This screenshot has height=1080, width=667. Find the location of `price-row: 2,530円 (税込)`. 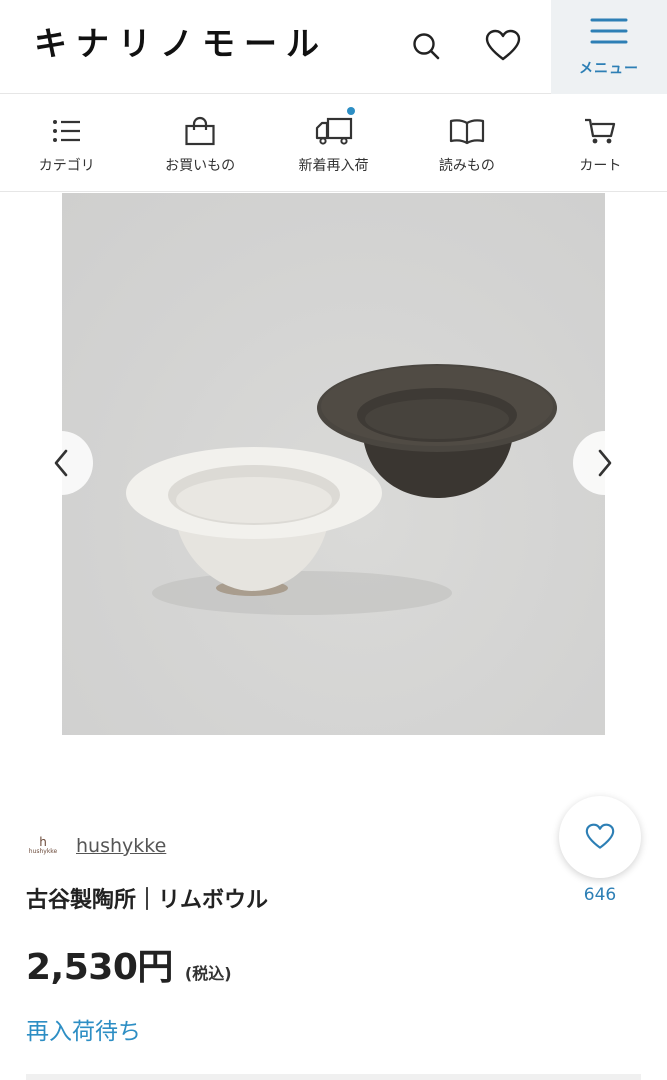

price-row: 2,530円 (税込) is located at coordinates (129, 964).